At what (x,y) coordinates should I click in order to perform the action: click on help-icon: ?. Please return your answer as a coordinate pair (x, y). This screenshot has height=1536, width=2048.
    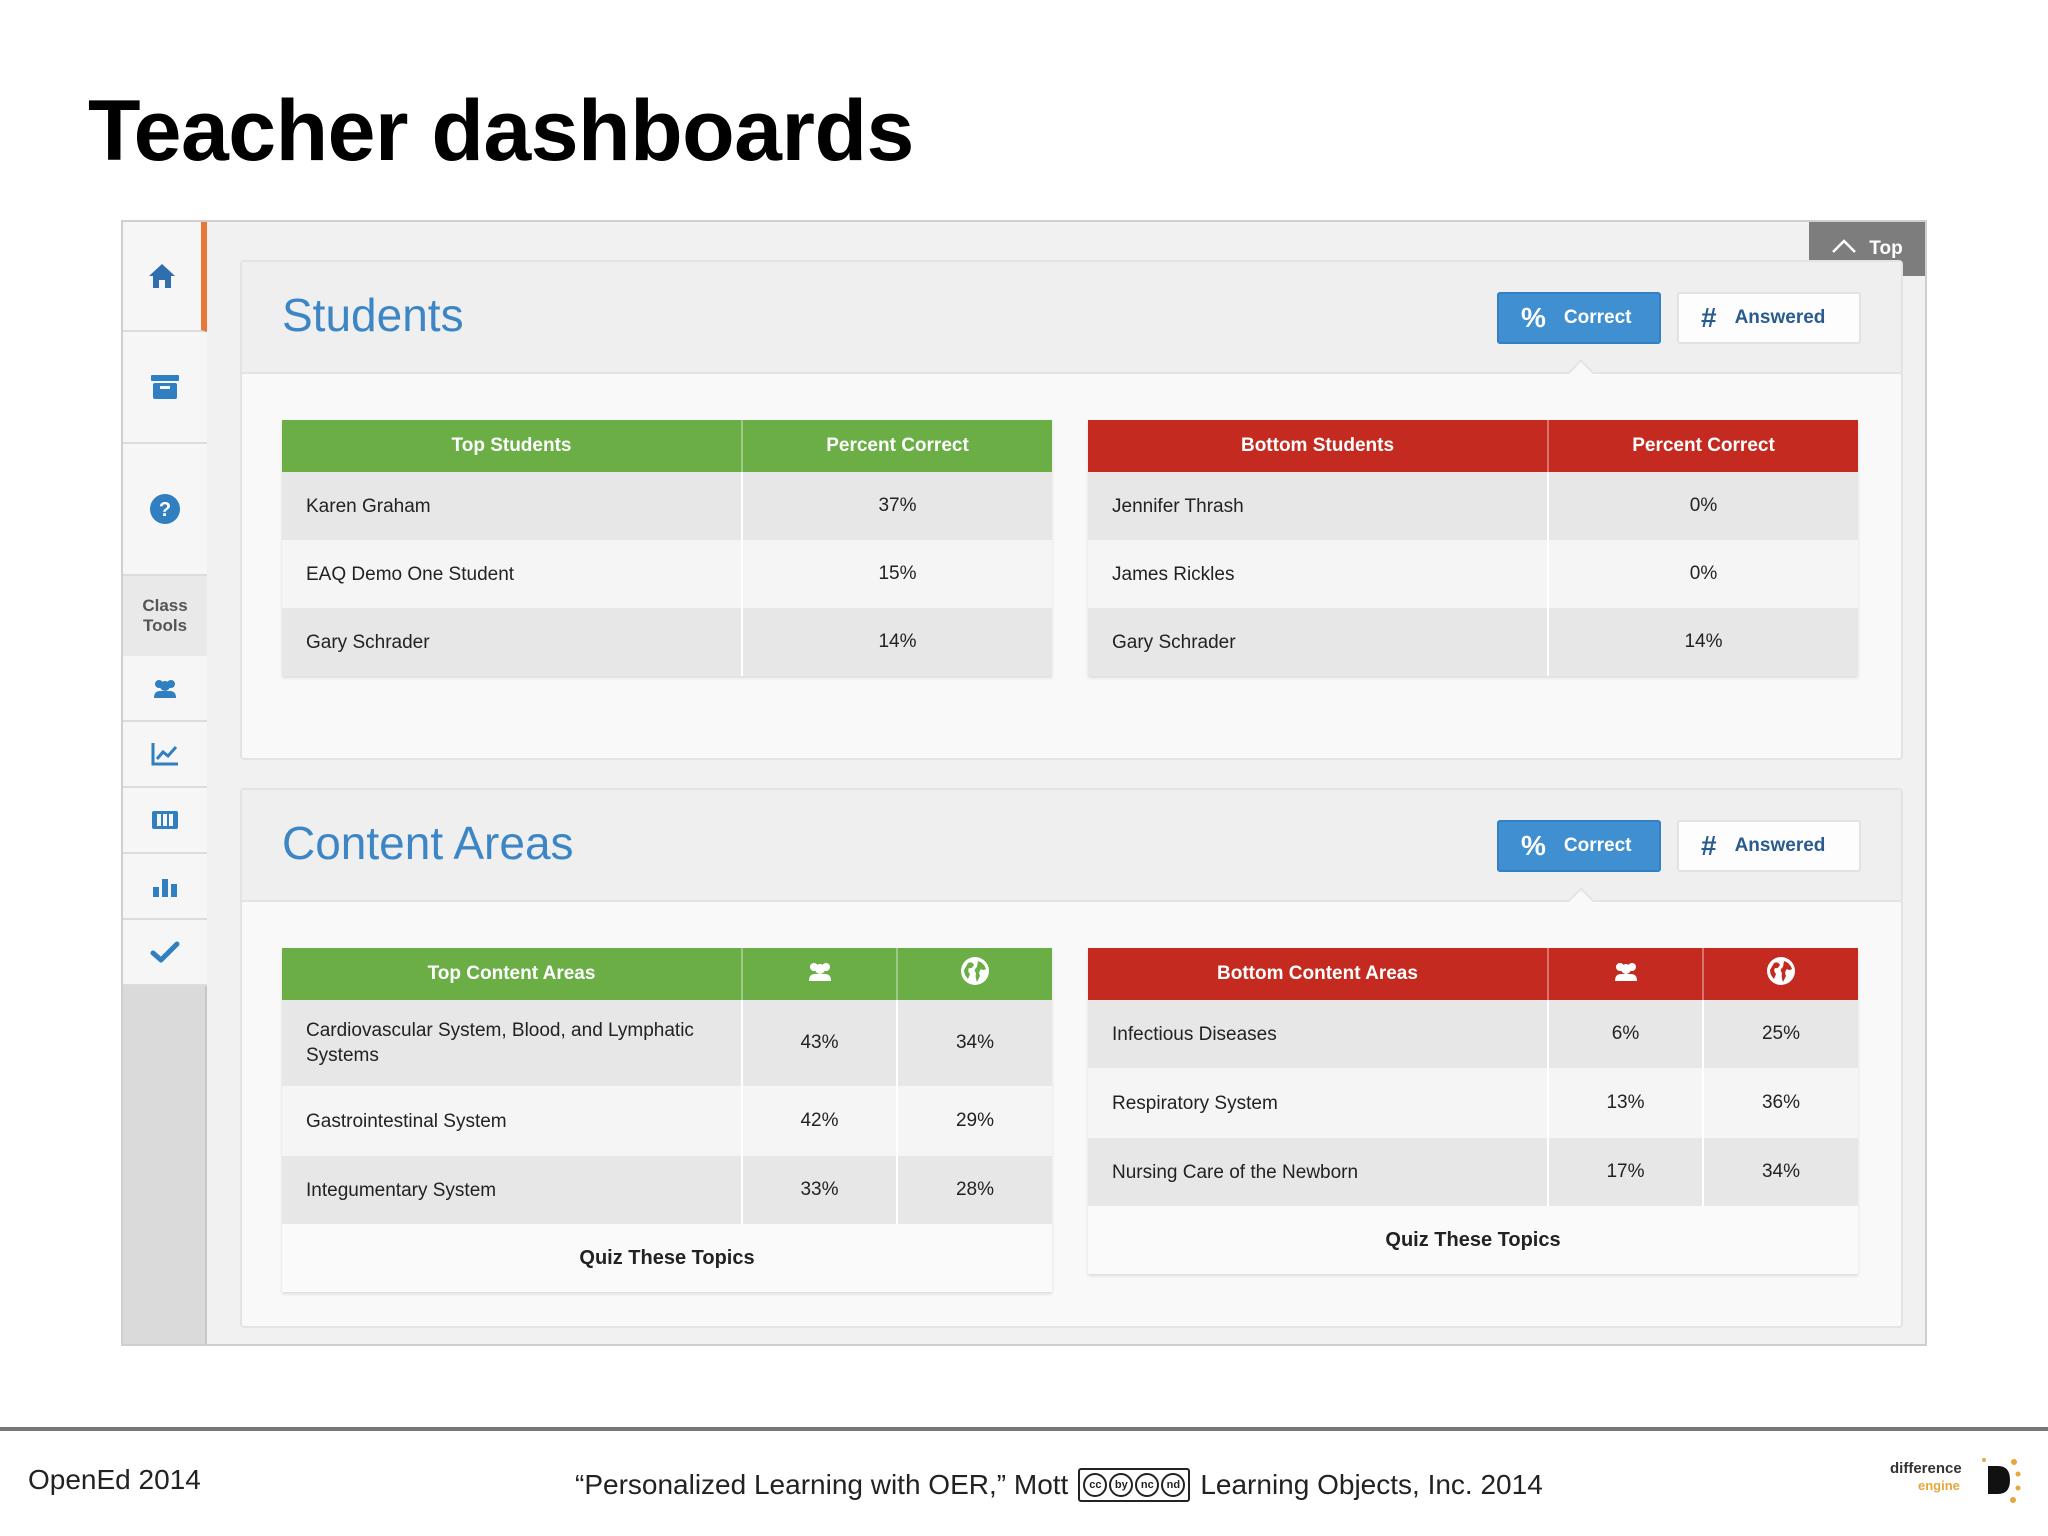
    Looking at the image, I should click on (165, 509).